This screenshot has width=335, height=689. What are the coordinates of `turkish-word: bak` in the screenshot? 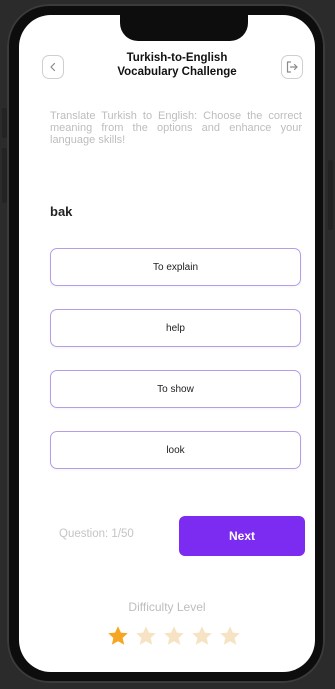 It's located at (61, 211).